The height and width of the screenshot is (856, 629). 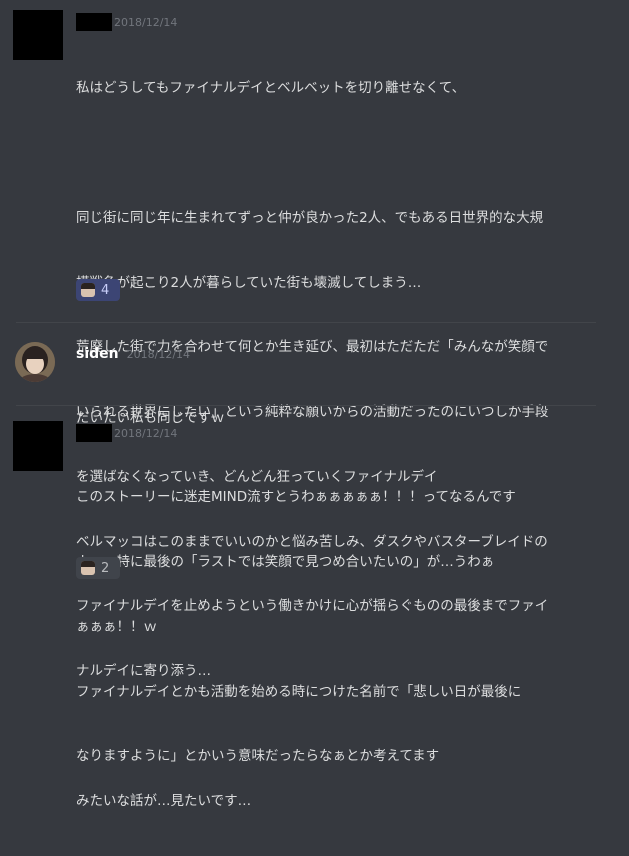 What do you see at coordinates (105, 568) in the screenshot?
I see `reaction-count: 2` at bounding box center [105, 568].